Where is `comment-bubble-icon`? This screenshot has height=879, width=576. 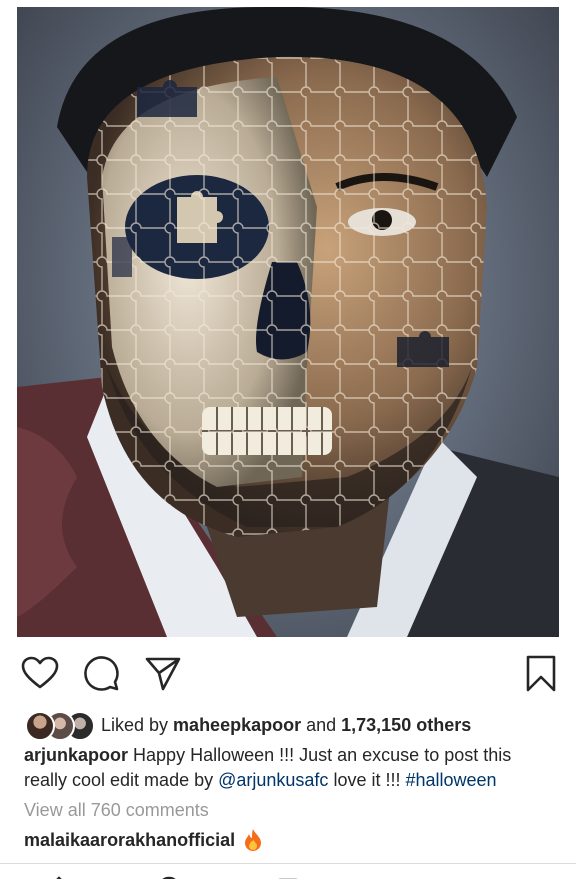
comment-bubble-icon is located at coordinates (101, 673).